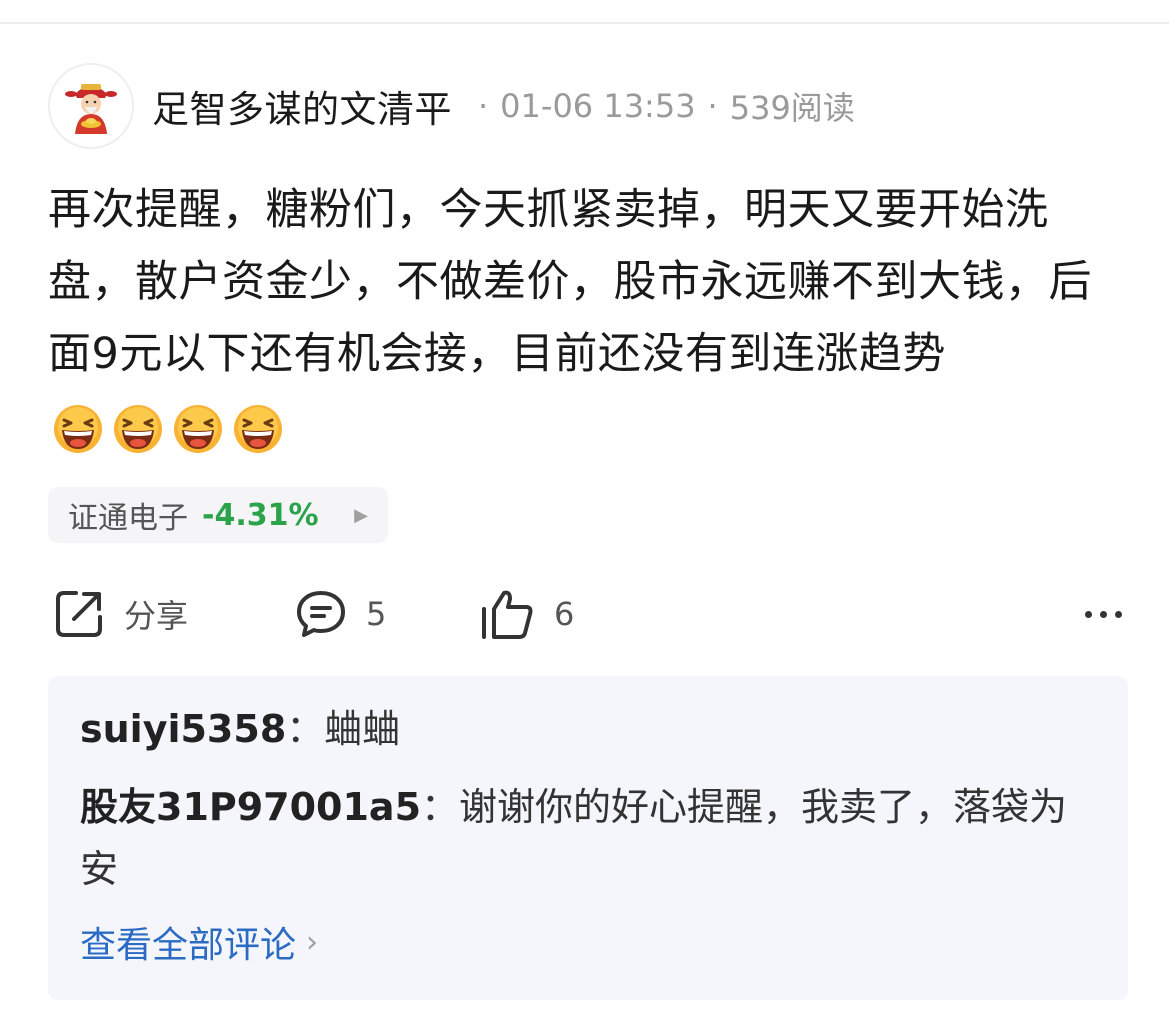 The width and height of the screenshot is (1169, 1010). Describe the element at coordinates (376, 614) in the screenshot. I see `comment-count: 5` at that location.